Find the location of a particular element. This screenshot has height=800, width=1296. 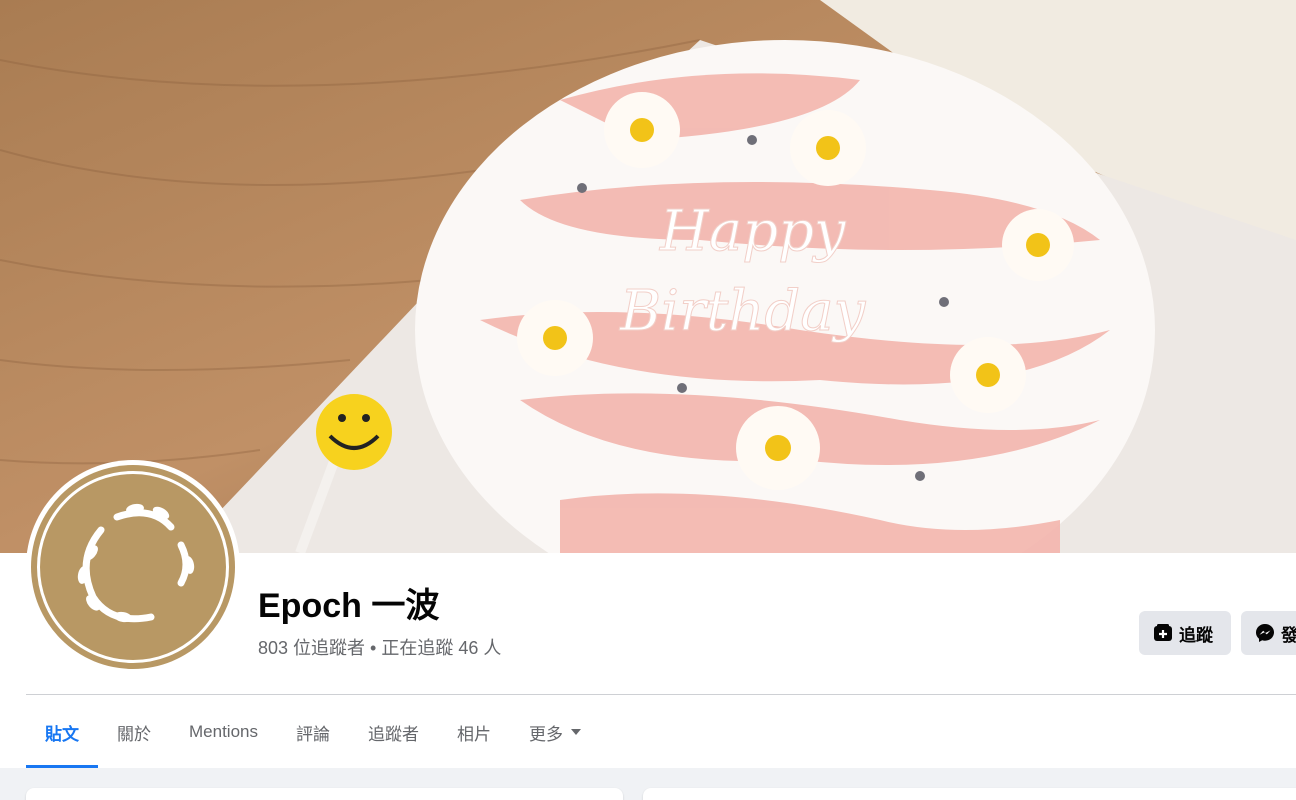

caret-down-icon is located at coordinates (575, 732).